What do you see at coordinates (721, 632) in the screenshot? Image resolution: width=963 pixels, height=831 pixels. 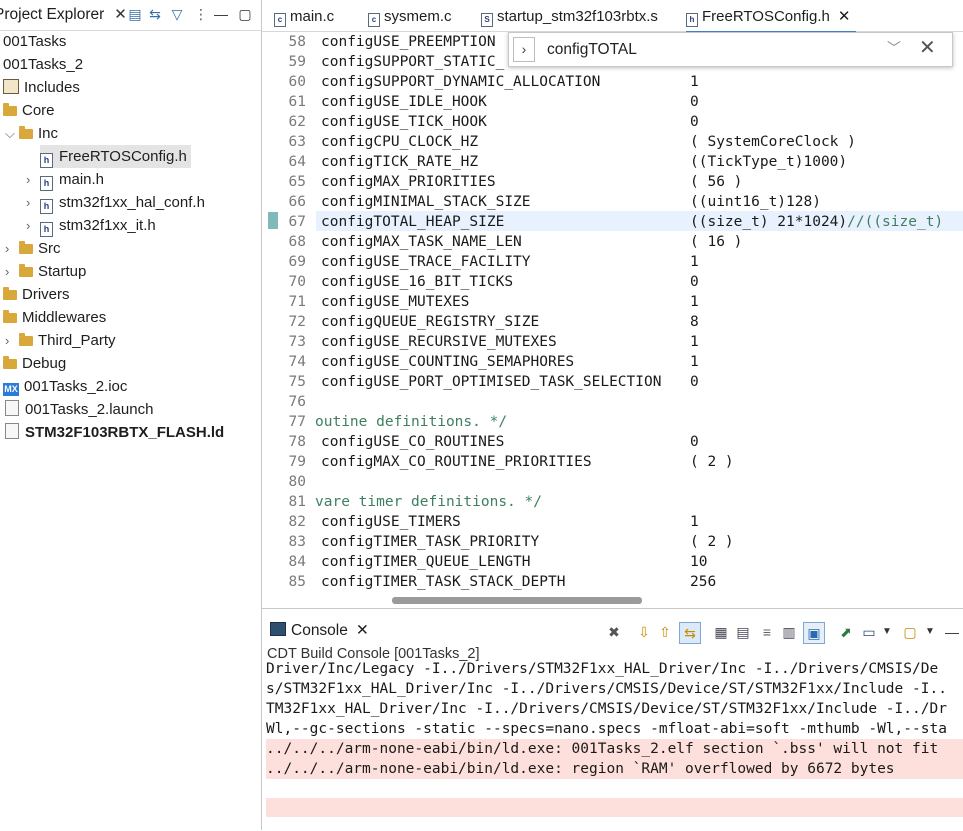 I see `copy-icon: ▦` at bounding box center [721, 632].